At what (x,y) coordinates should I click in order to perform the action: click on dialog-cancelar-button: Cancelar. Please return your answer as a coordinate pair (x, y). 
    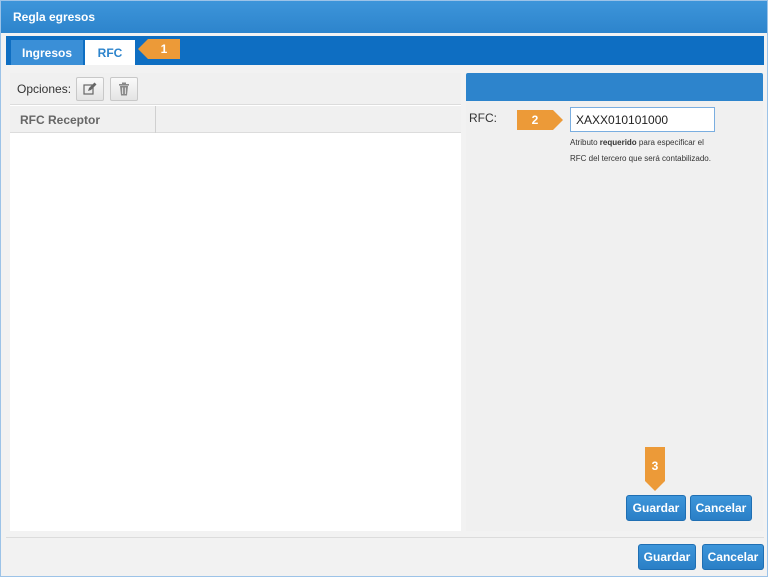
    Looking at the image, I should click on (733, 557).